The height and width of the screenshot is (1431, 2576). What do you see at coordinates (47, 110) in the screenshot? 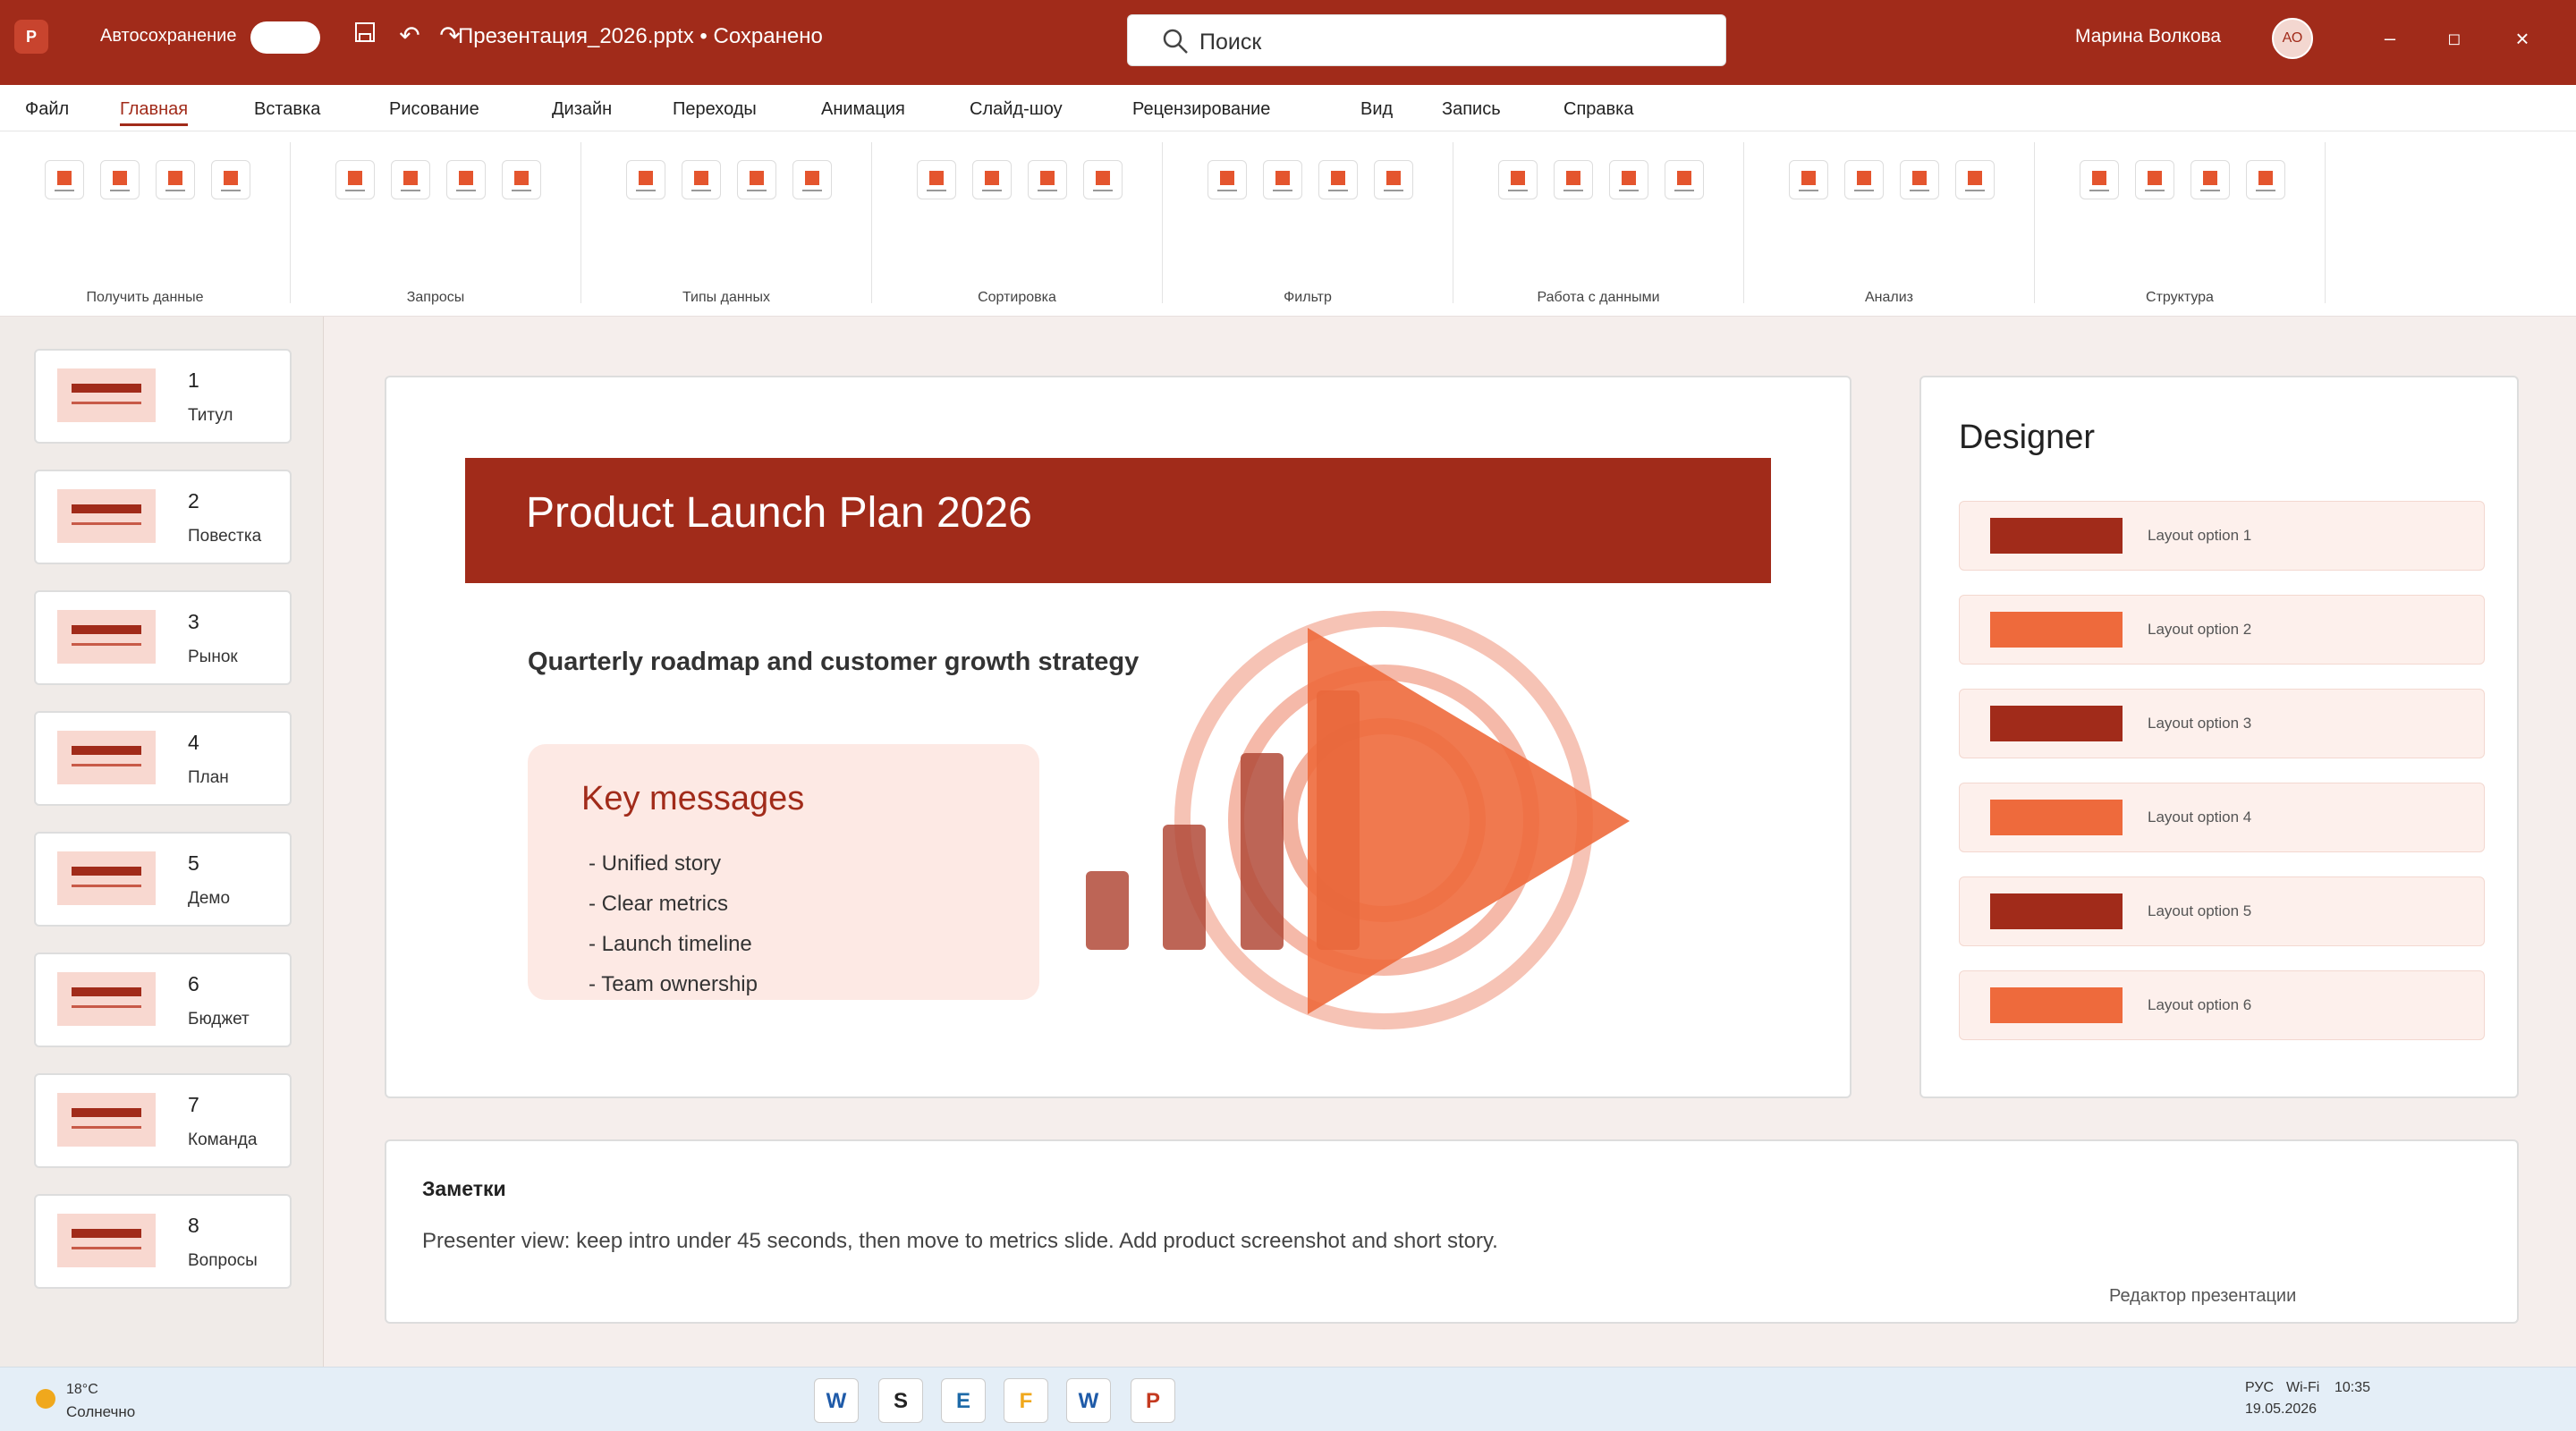
I see `tab-file: Файл` at bounding box center [47, 110].